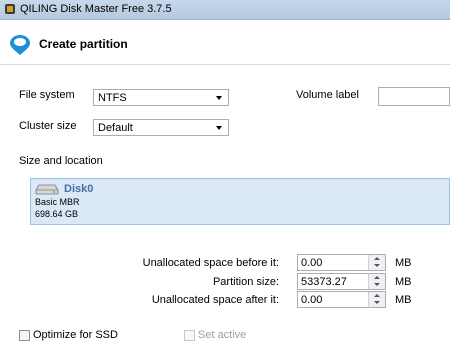 The image size is (450, 348). Describe the element at coordinates (240, 201) in the screenshot. I see `disk-selector: Disk0 Basic MBR 698.64 GB` at that location.